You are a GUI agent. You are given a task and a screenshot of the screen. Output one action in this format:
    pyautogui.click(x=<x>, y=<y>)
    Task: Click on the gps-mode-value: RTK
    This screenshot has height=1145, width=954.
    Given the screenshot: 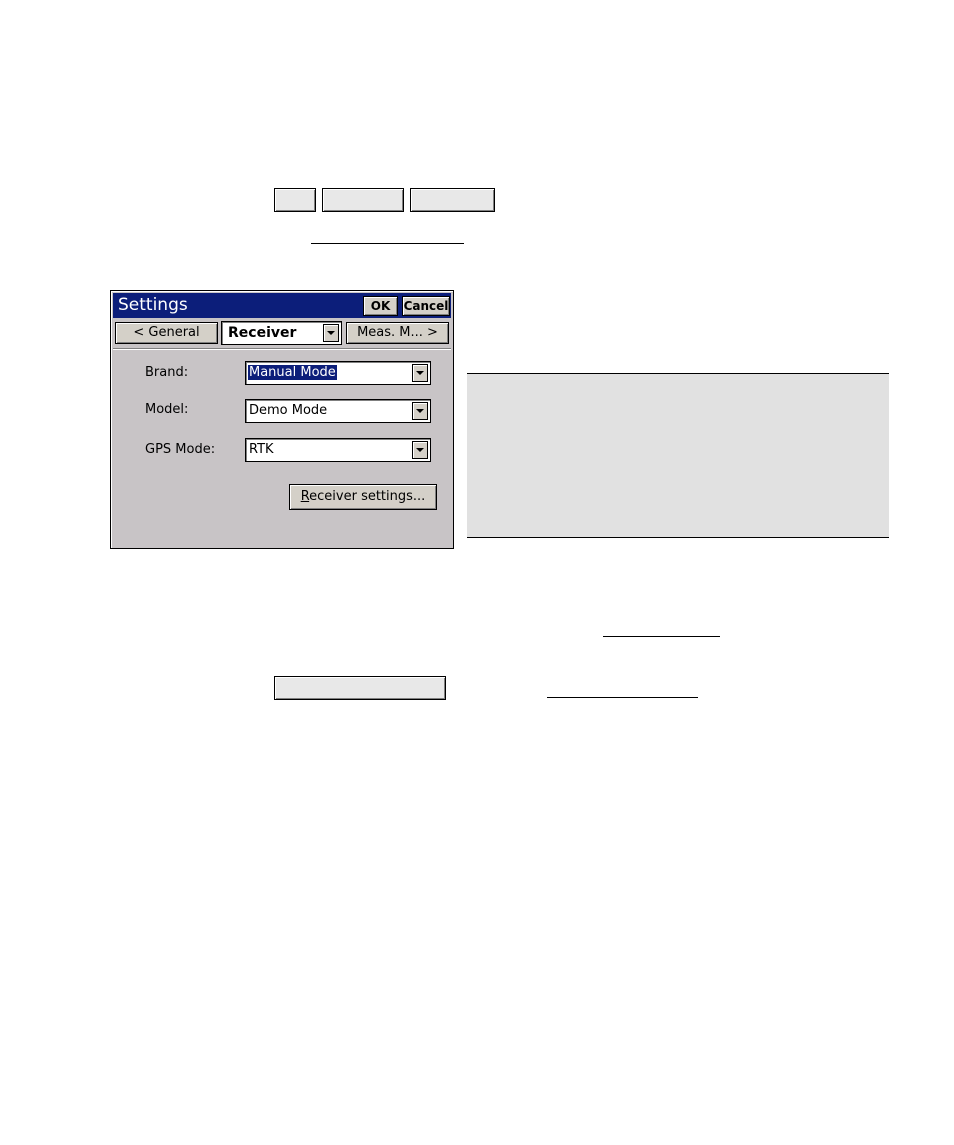 What is the action you would take?
    pyautogui.click(x=261, y=449)
    